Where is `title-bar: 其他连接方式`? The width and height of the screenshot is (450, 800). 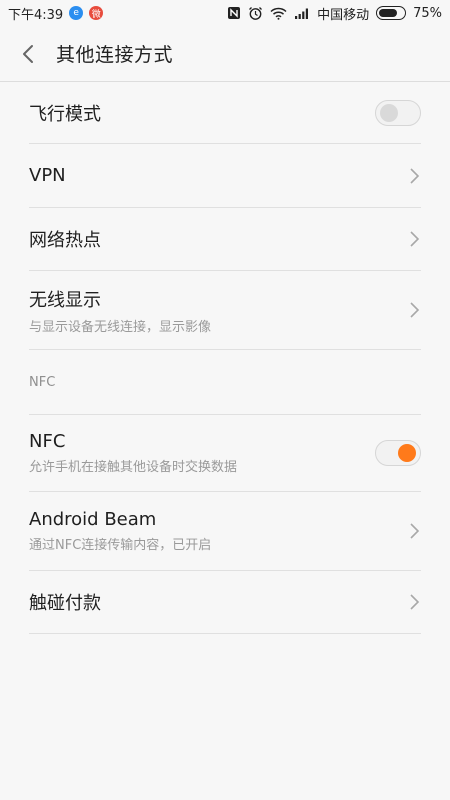 title-bar: 其他连接方式 is located at coordinates (225, 54).